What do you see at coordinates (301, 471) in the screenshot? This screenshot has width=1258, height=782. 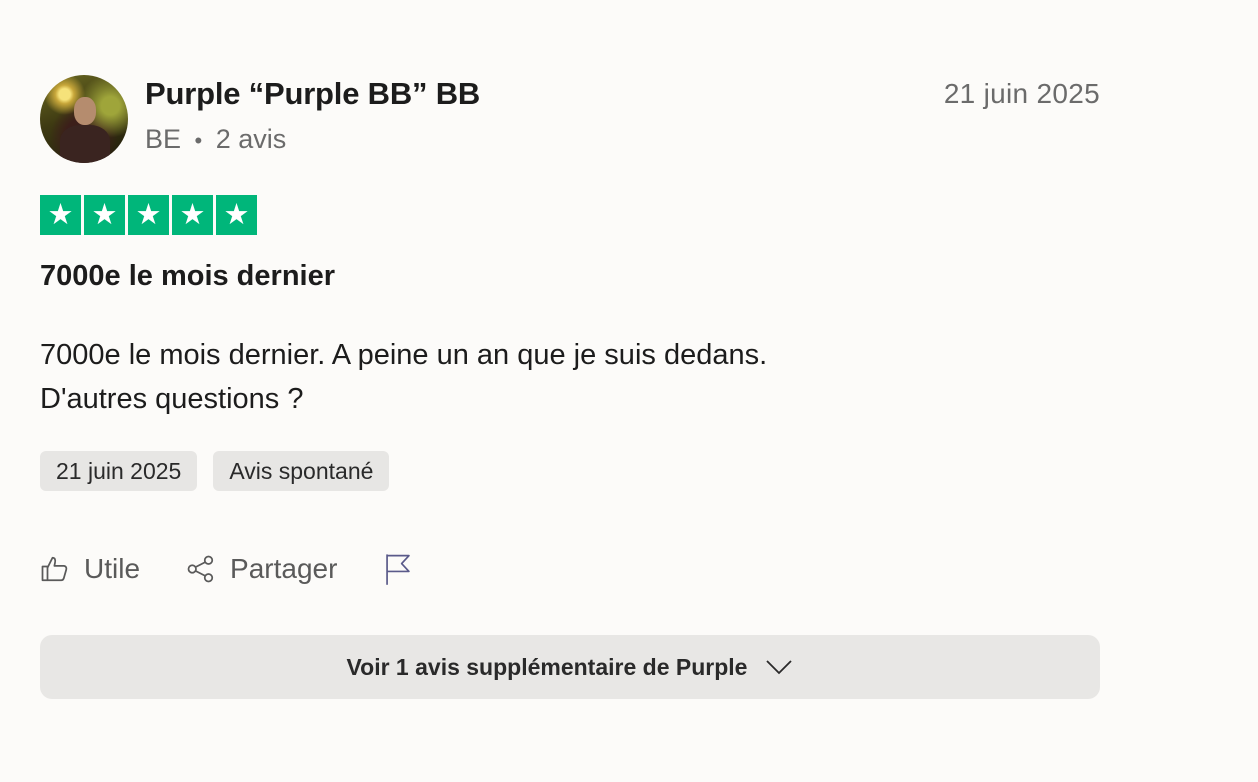 I see `spontaneous-tag: Avis spontané` at bounding box center [301, 471].